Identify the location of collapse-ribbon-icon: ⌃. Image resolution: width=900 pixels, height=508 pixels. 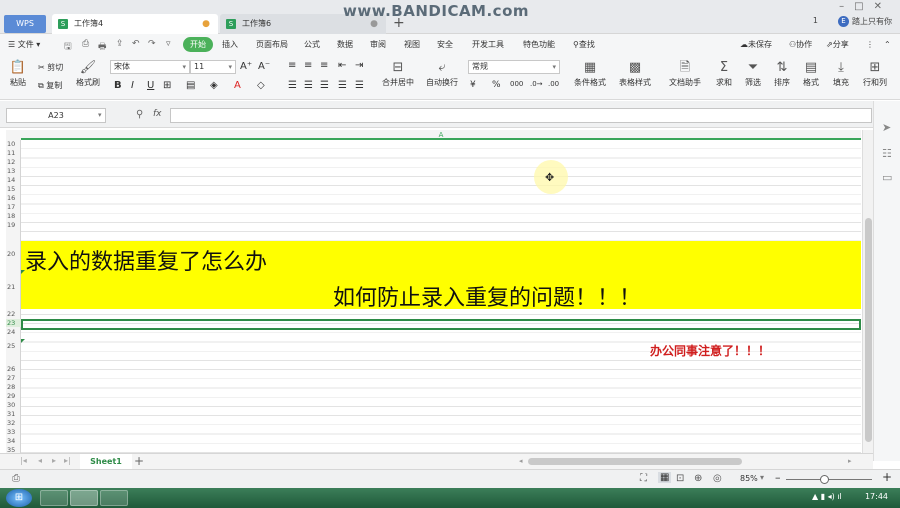
(887, 45).